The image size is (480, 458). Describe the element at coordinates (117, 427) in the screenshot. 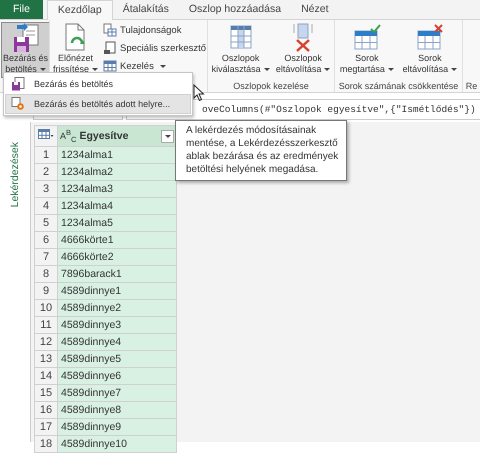

I see `table-cell: 4589dinnye9` at that location.